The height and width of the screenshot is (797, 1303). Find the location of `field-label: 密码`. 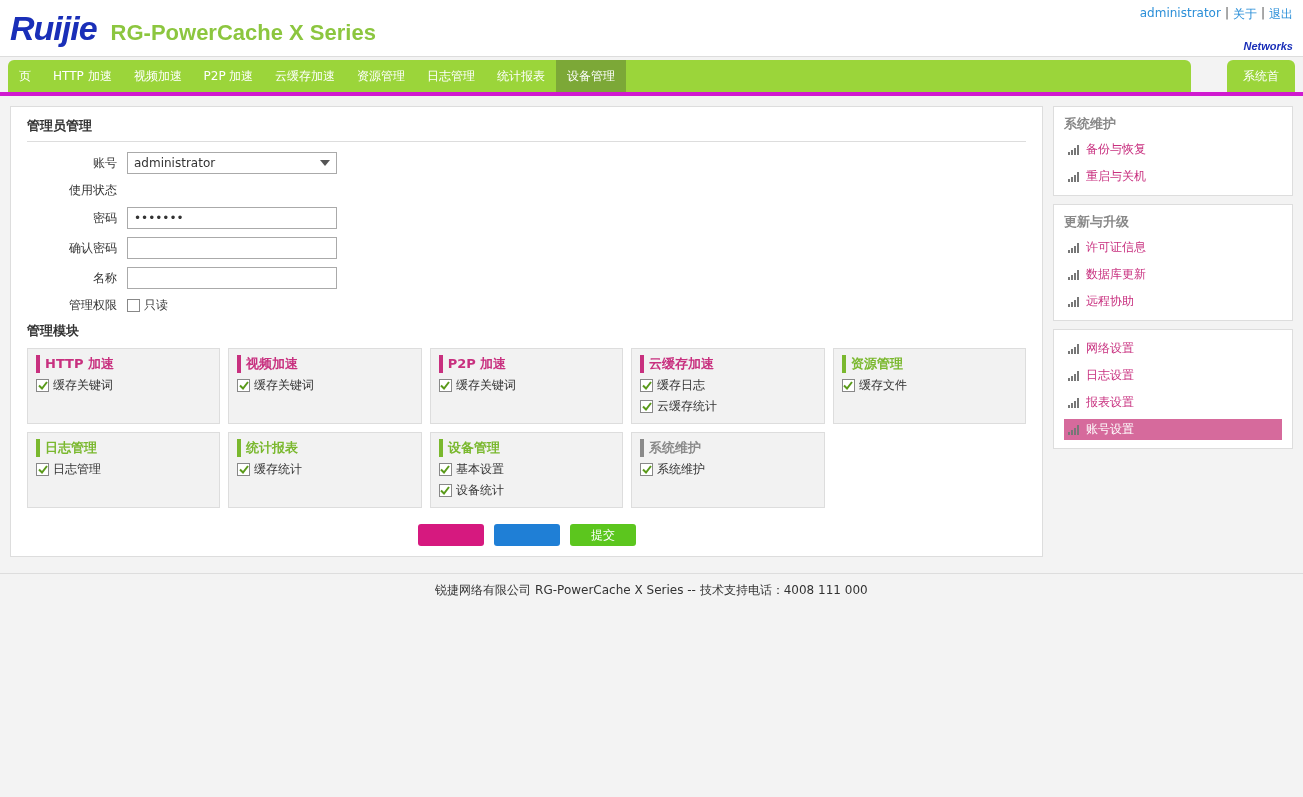

field-label: 密码 is located at coordinates (104, 218).